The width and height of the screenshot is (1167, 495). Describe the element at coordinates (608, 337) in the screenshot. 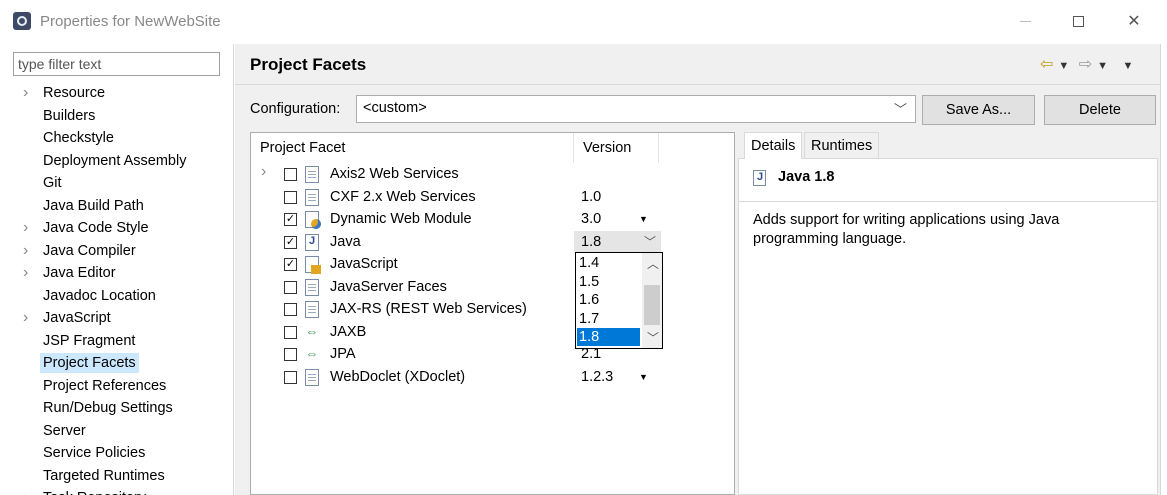

I see `version-option: 1.8` at that location.